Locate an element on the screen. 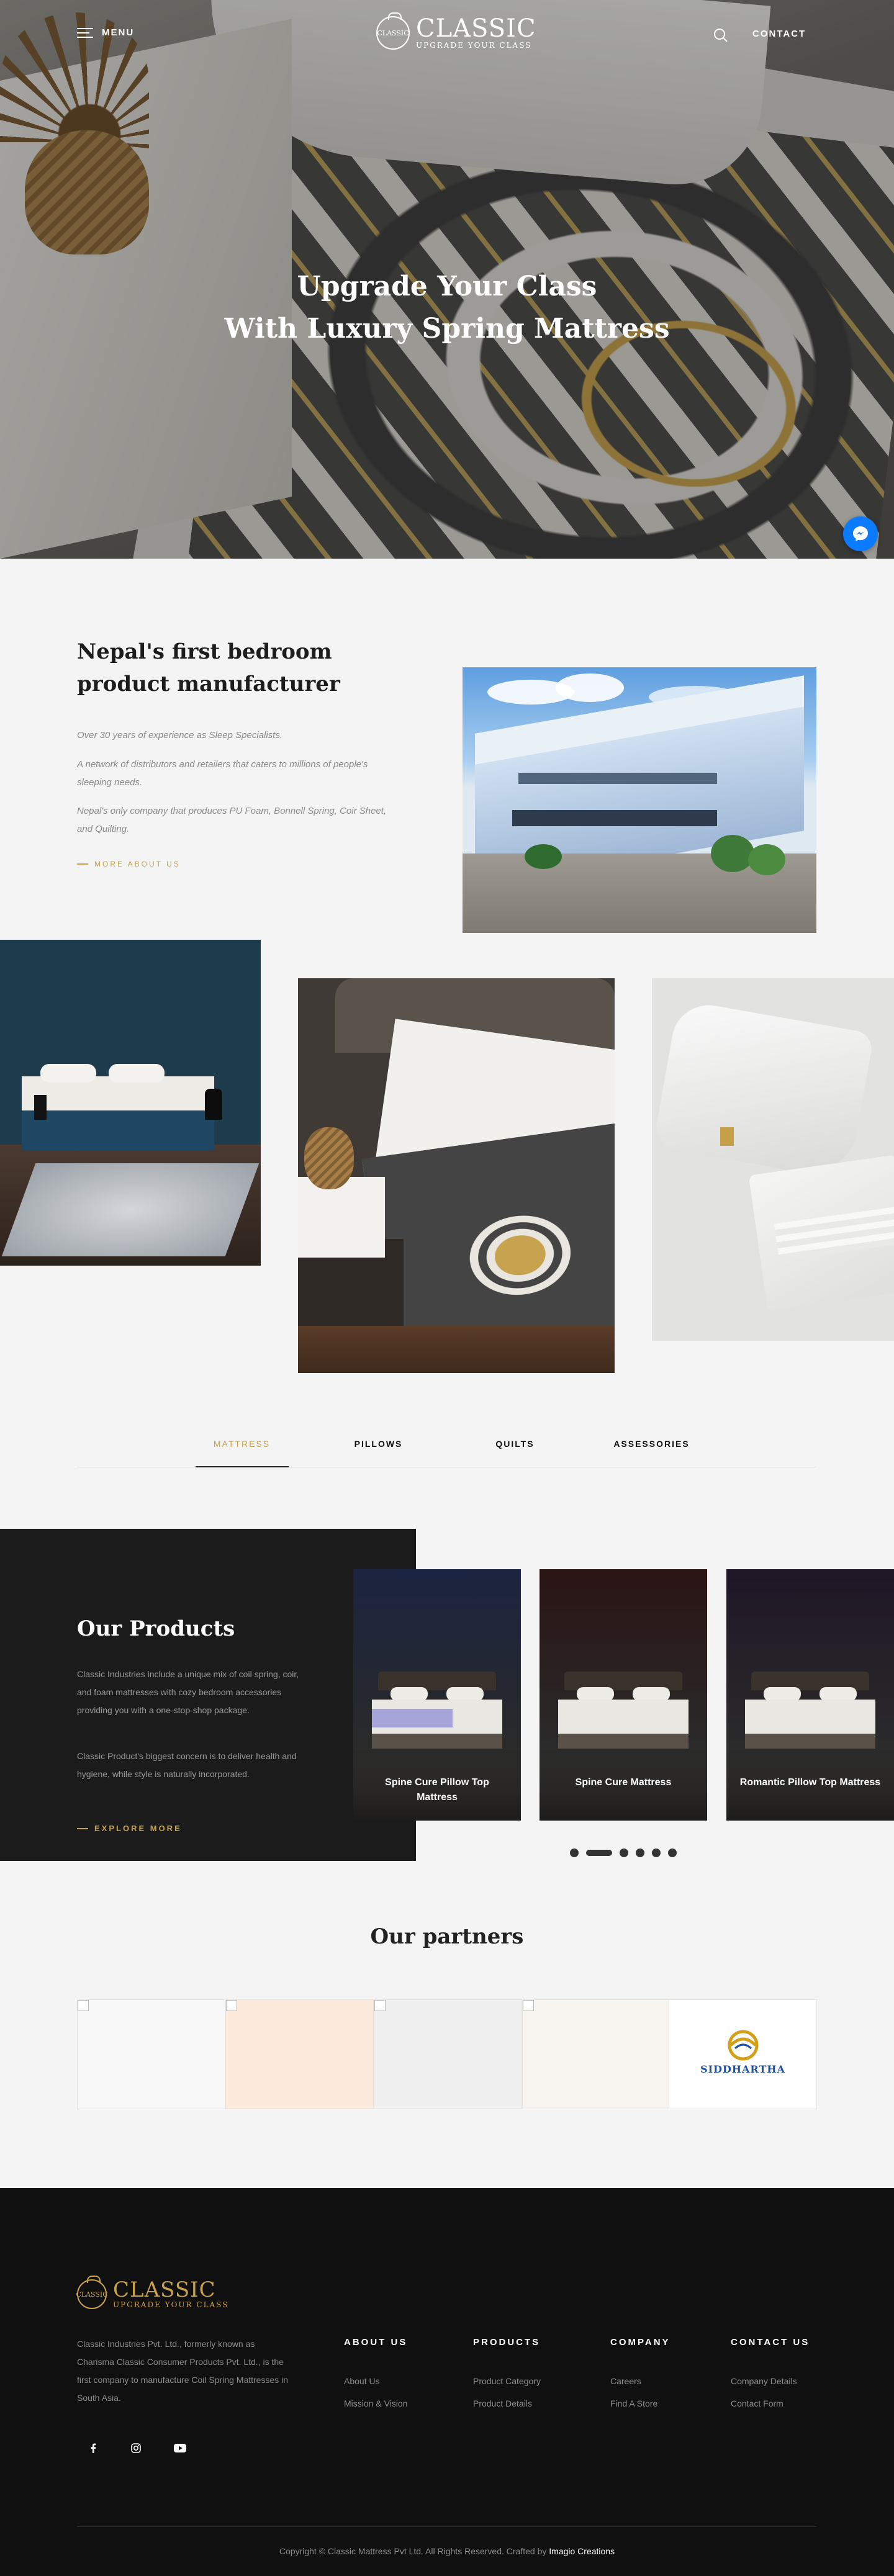 The image size is (894, 2576). product-card-title: Romantic Pillow Top Mattress is located at coordinates (810, 1785).